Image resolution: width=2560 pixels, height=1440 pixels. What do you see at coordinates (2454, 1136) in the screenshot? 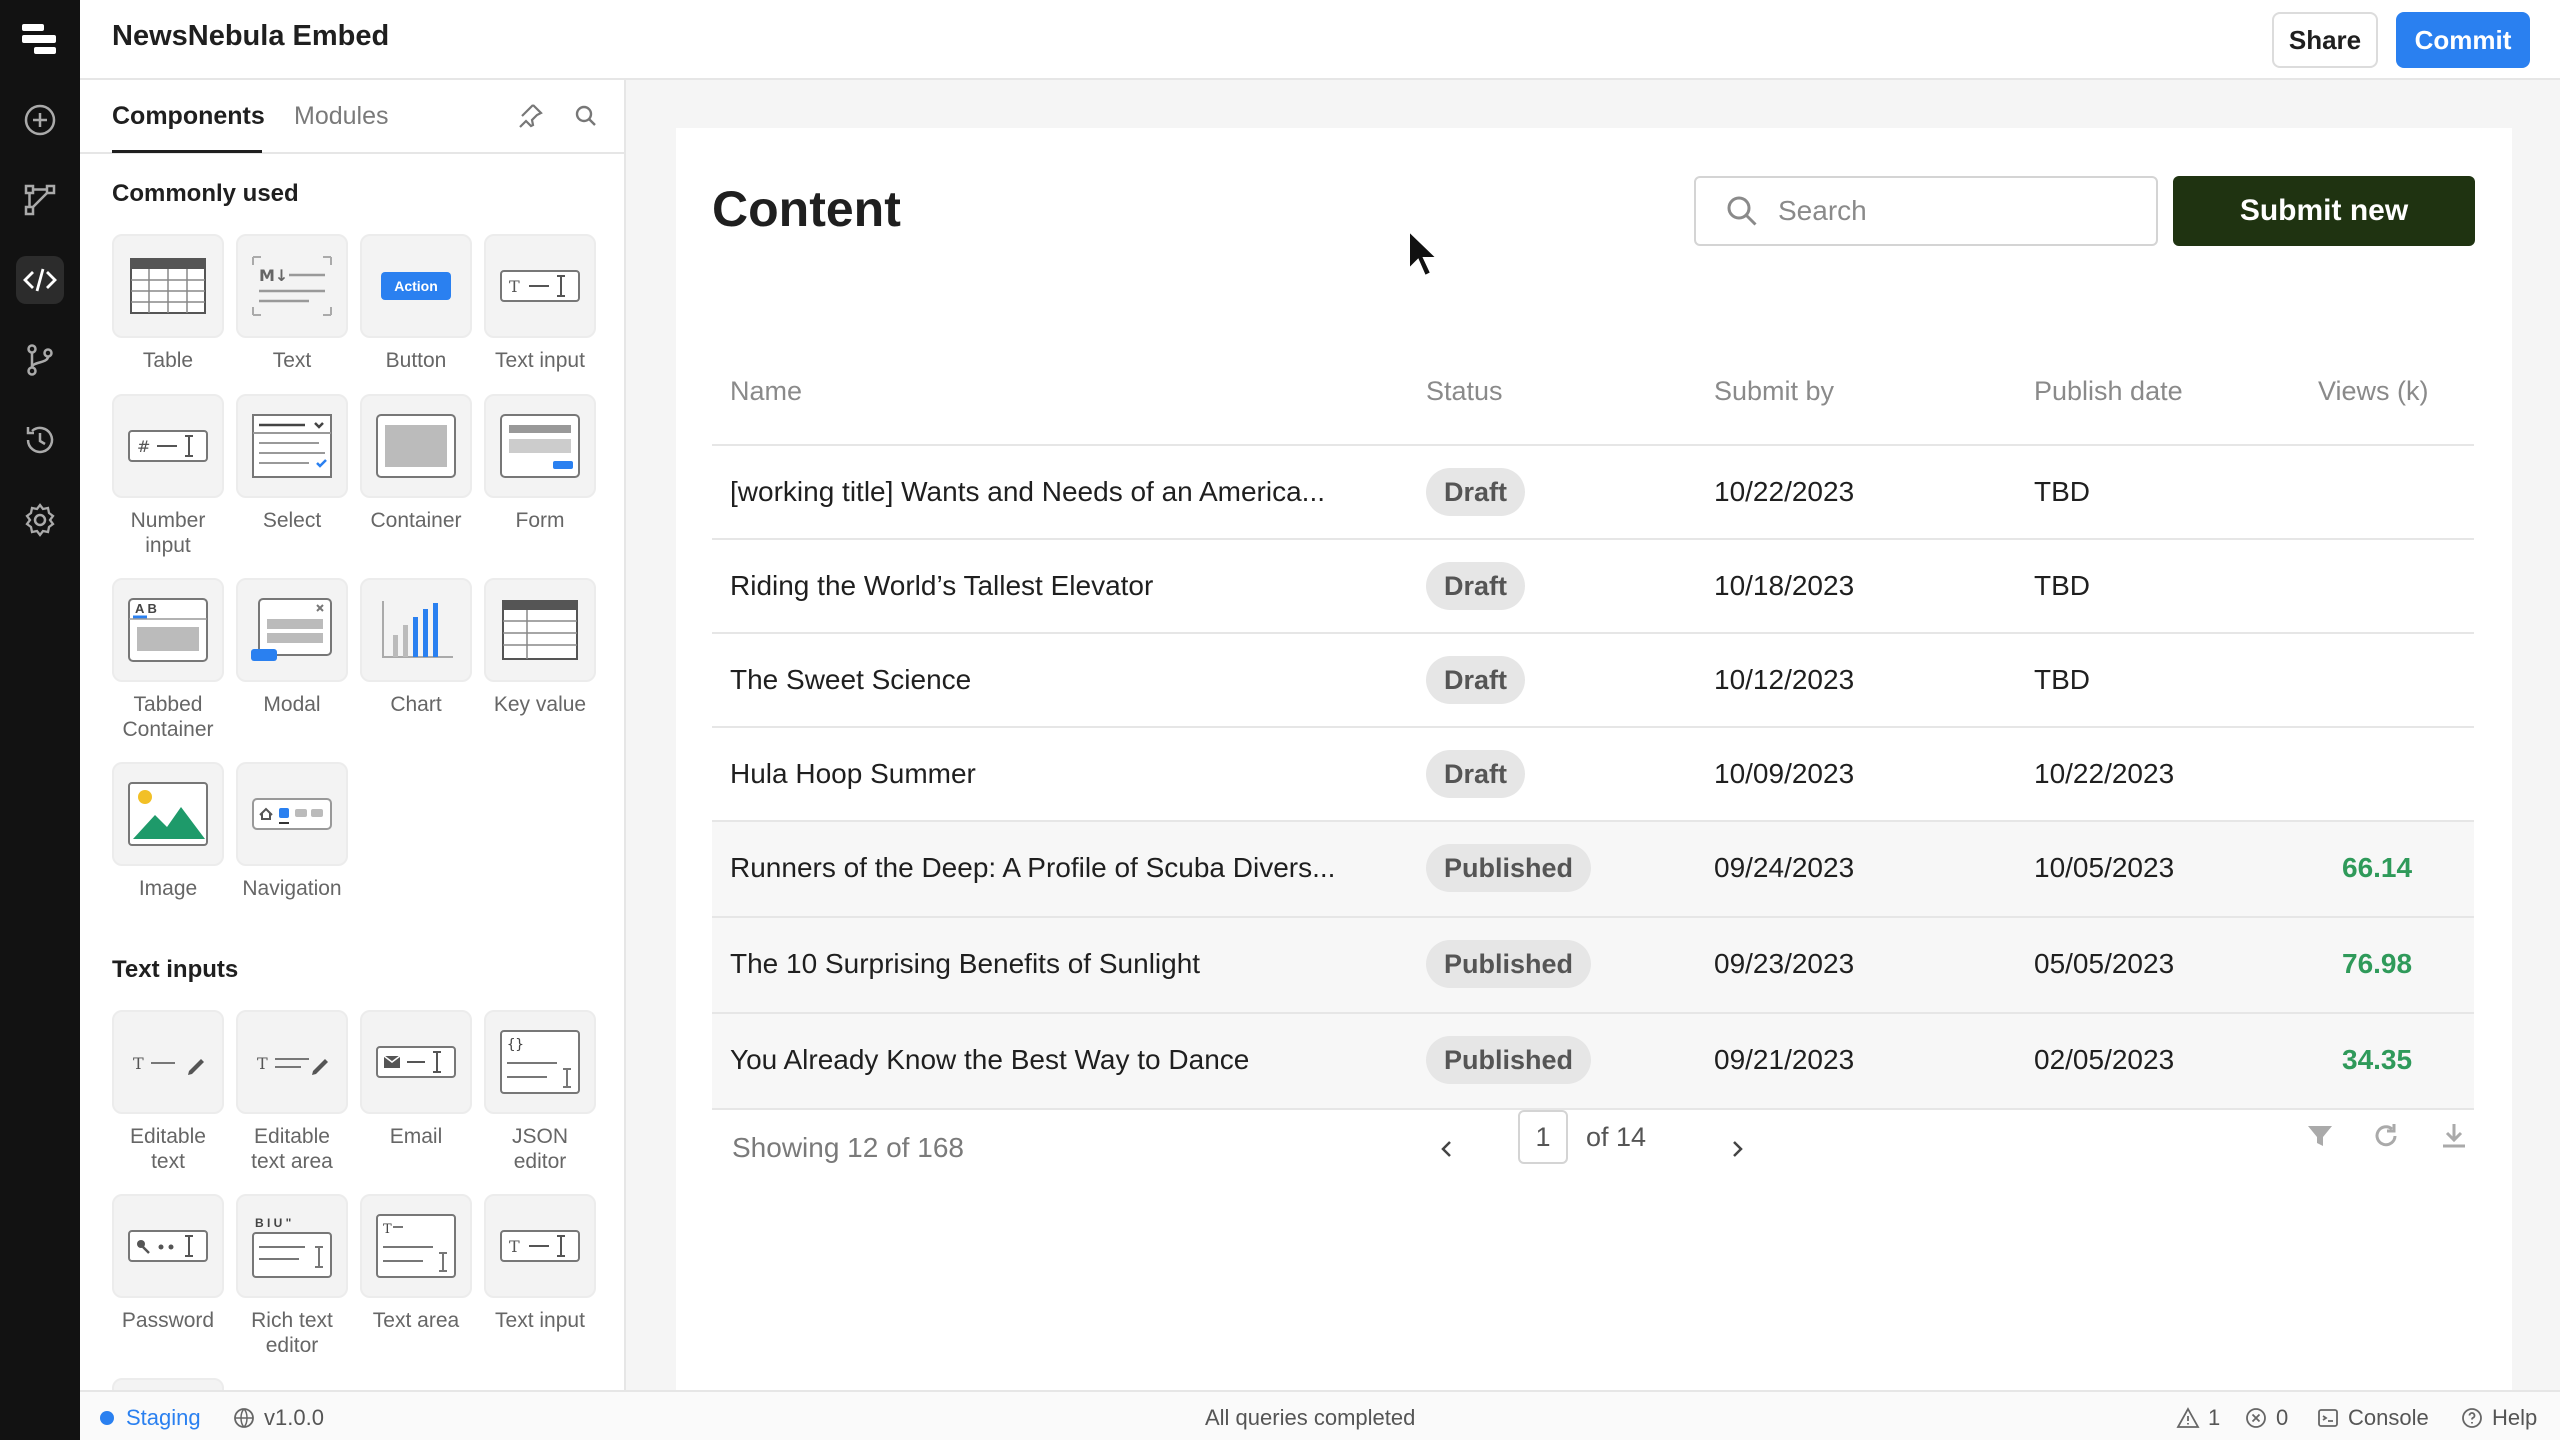
I see `download-icon` at bounding box center [2454, 1136].